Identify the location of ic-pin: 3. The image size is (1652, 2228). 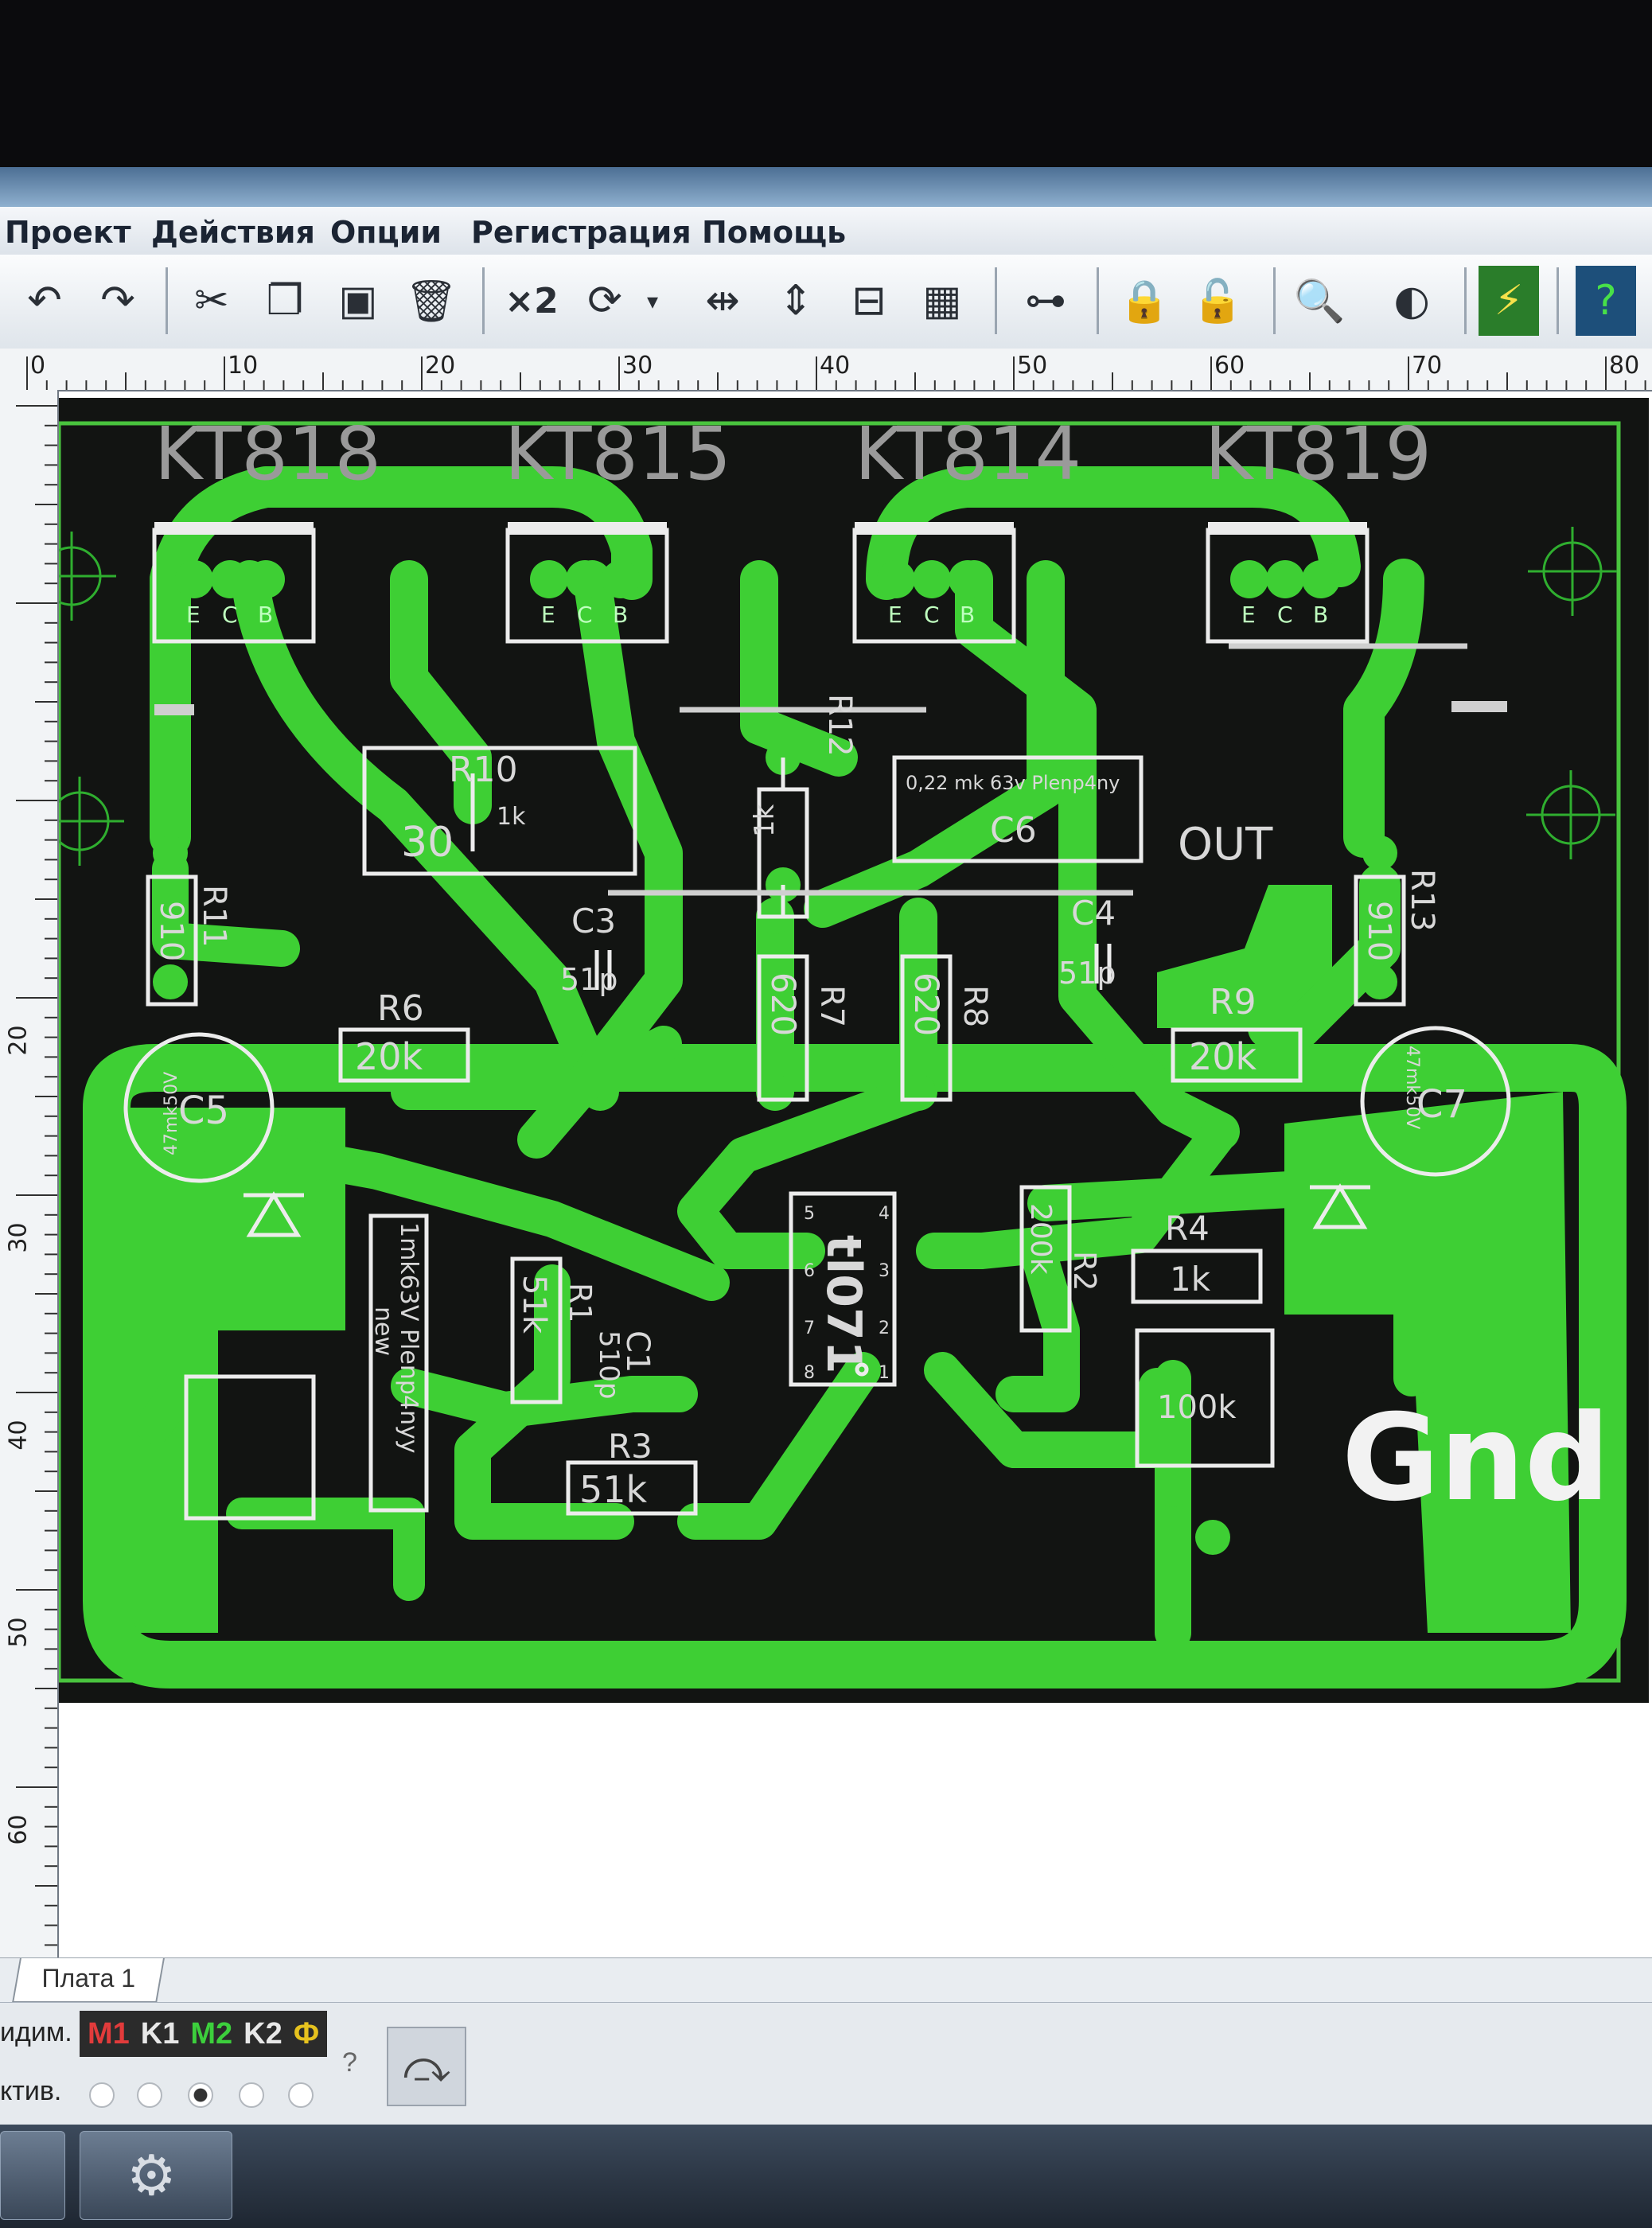
(885, 1271).